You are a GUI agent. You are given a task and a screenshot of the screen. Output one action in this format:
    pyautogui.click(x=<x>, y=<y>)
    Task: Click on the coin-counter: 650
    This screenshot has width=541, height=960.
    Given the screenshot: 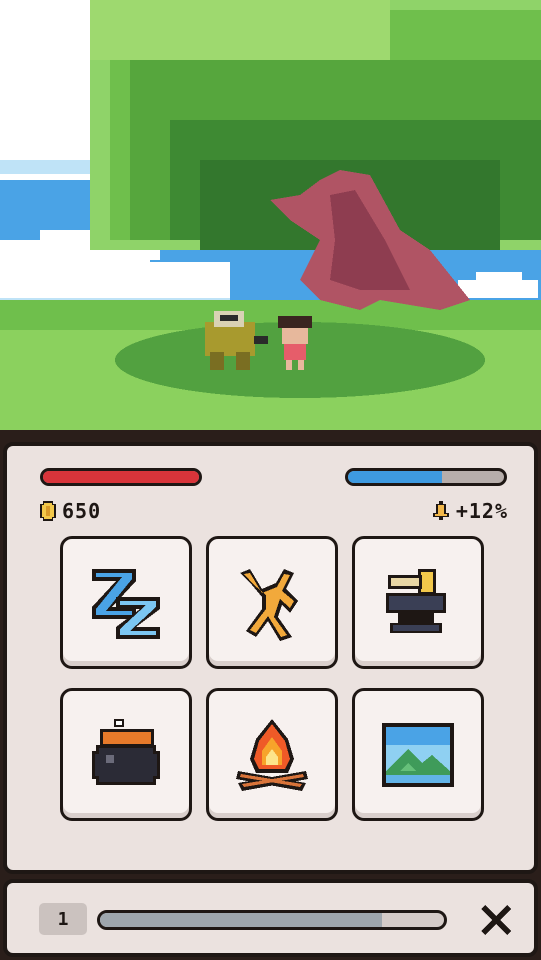 What is the action you would take?
    pyautogui.click(x=71, y=511)
    